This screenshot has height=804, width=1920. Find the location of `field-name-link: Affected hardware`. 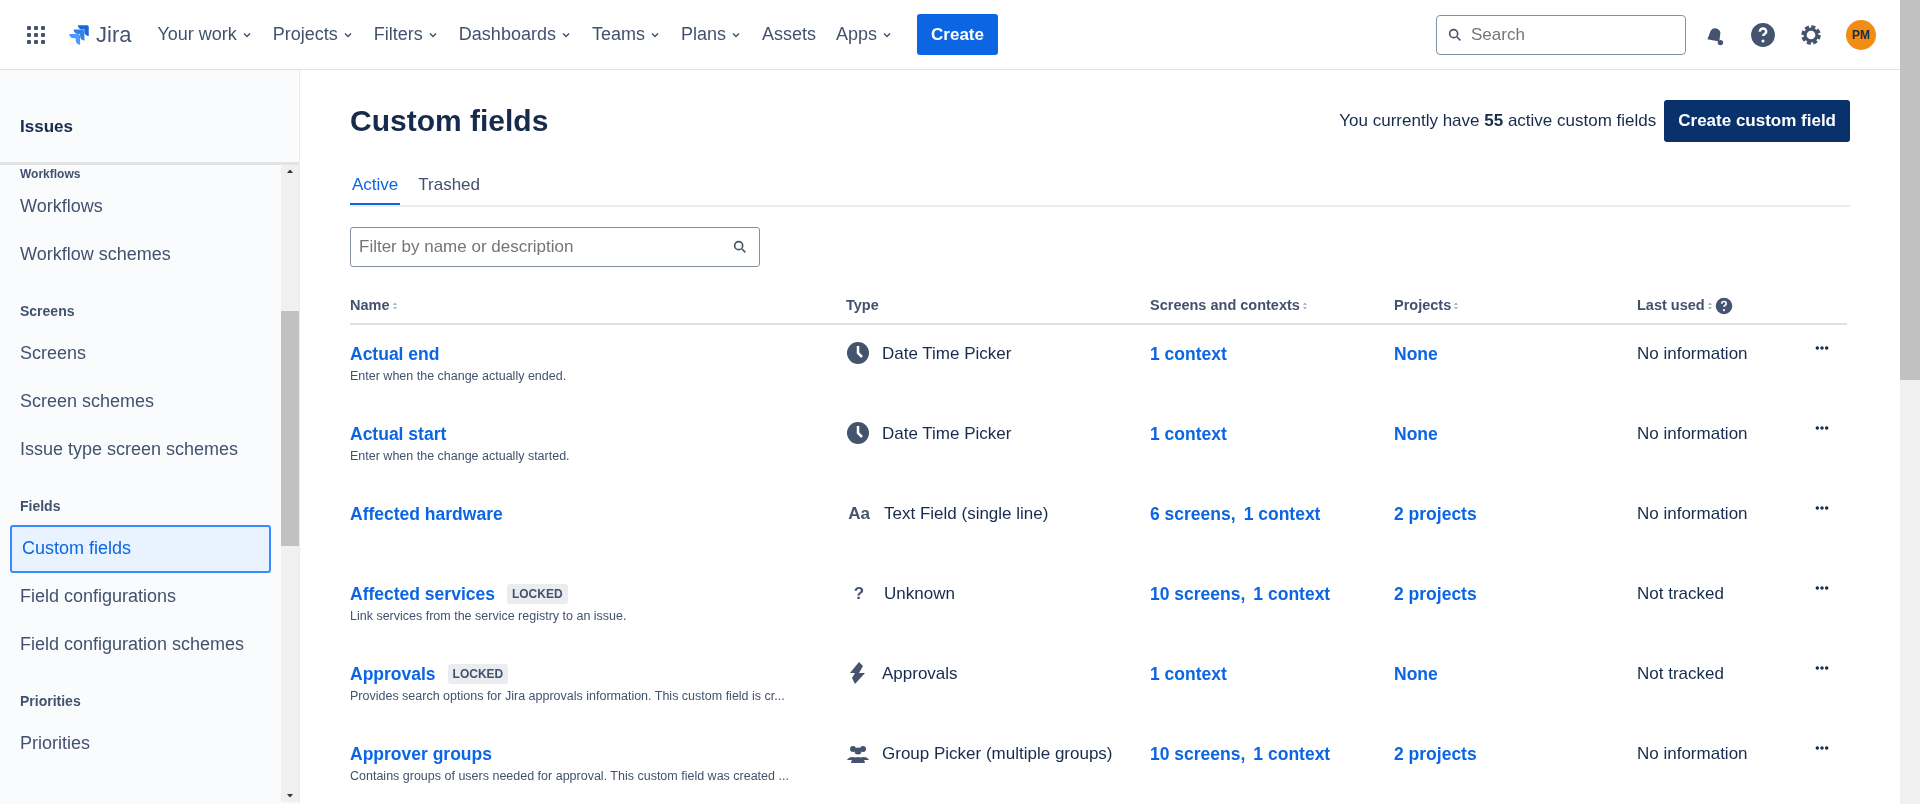

field-name-link: Affected hardware is located at coordinates (426, 513).